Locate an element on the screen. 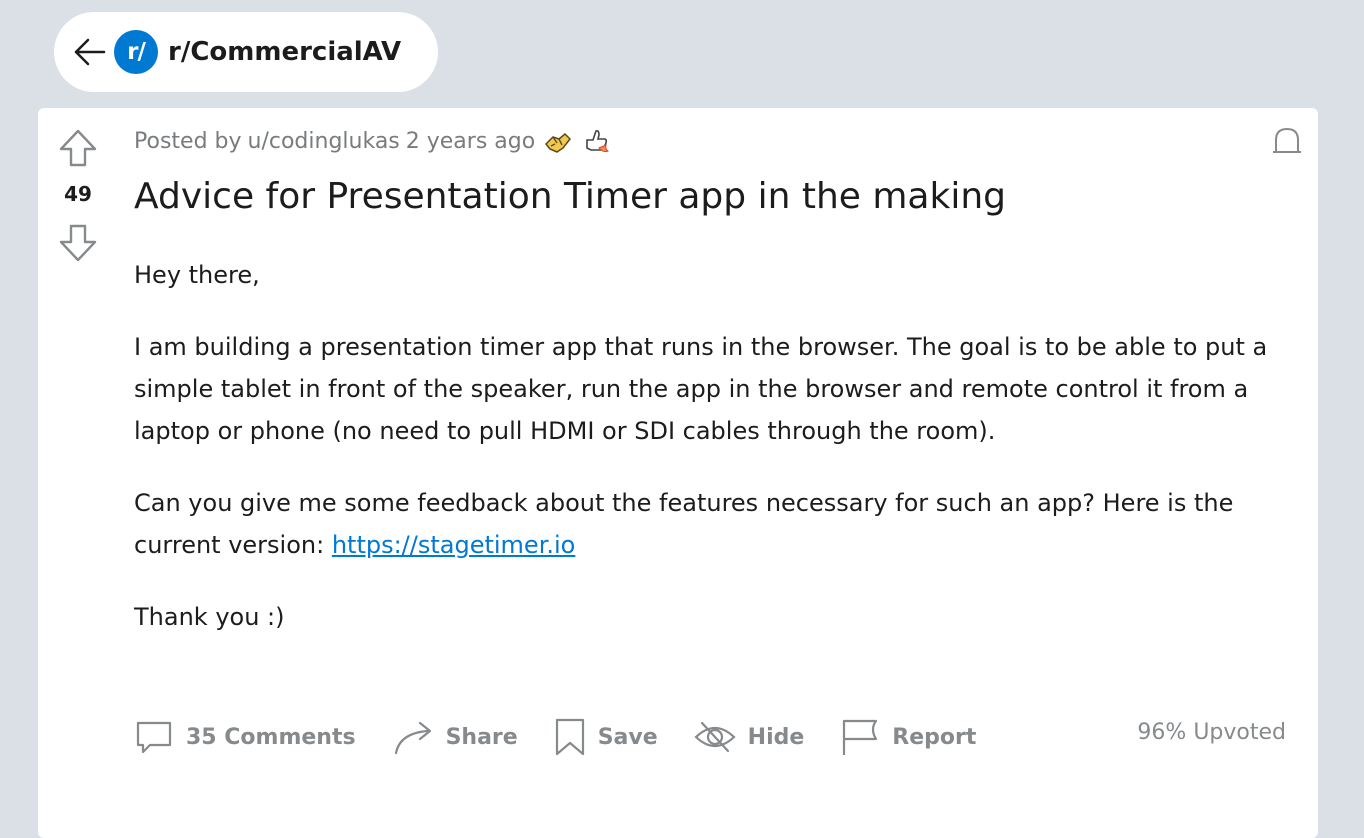 The width and height of the screenshot is (1364, 838). upvote-arrow-icon is located at coordinates (78, 148).